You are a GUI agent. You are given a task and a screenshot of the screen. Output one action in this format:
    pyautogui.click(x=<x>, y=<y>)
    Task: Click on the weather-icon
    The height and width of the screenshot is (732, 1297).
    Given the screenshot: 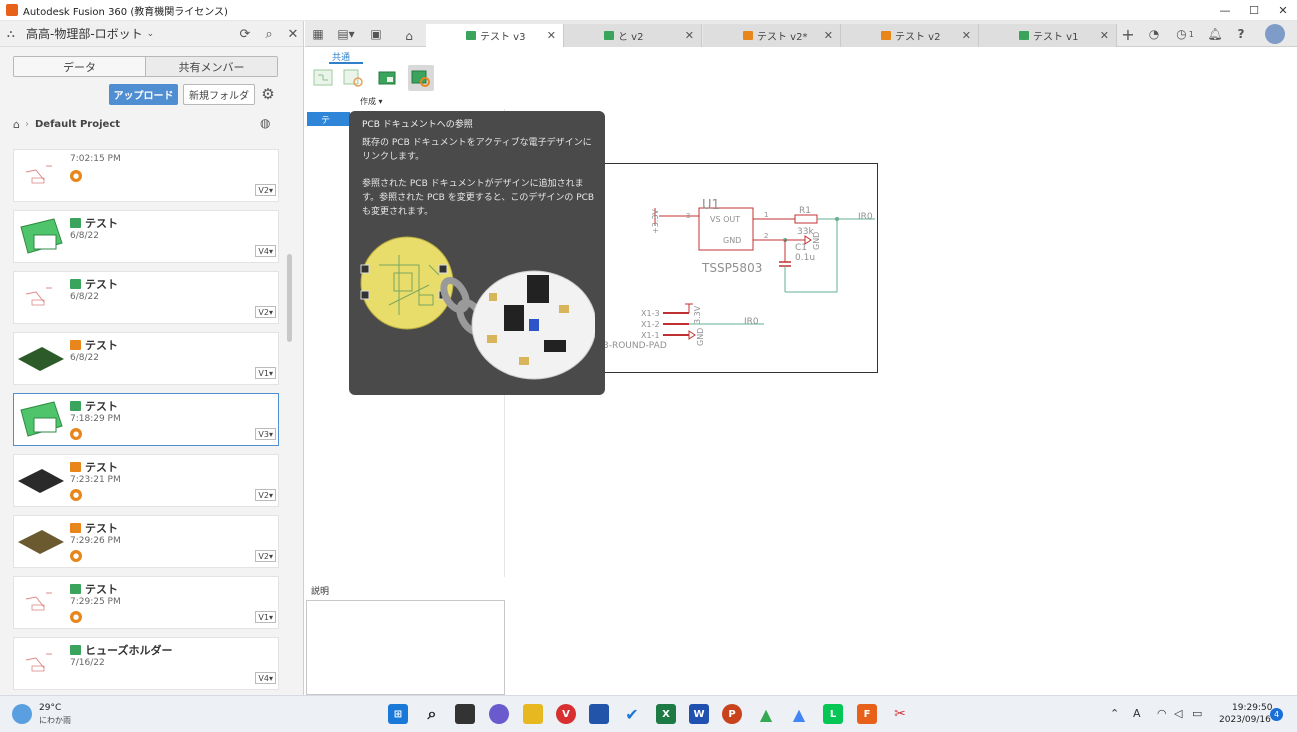 What is the action you would take?
    pyautogui.click(x=22, y=714)
    